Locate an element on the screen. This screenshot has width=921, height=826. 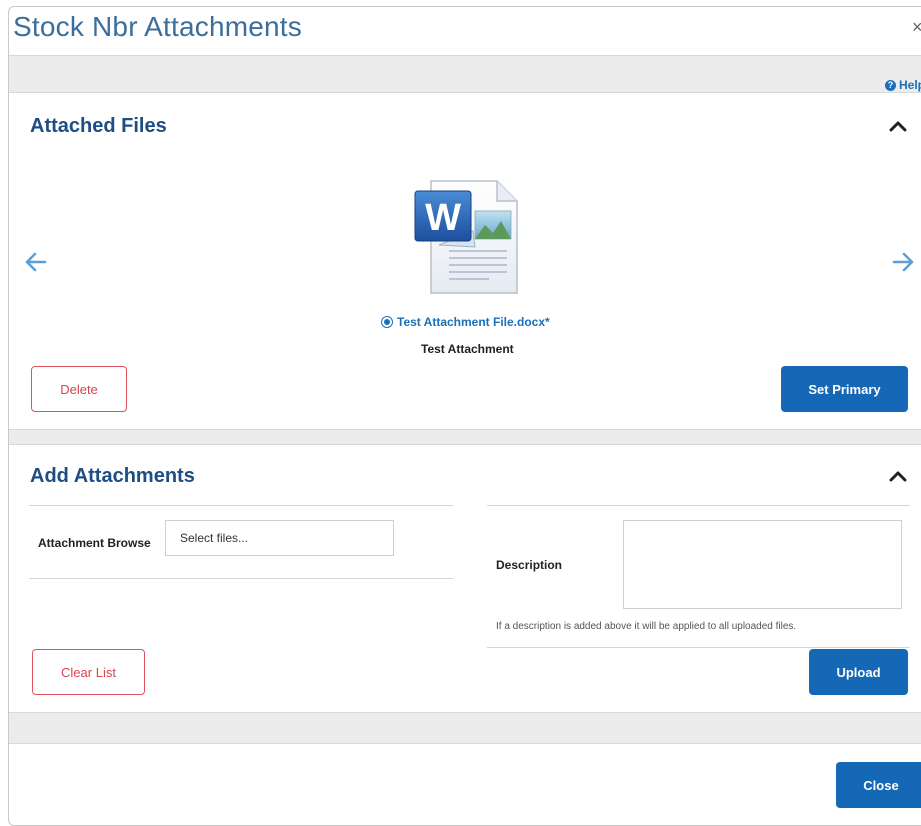
primary-file-radio is located at coordinates (387, 322).